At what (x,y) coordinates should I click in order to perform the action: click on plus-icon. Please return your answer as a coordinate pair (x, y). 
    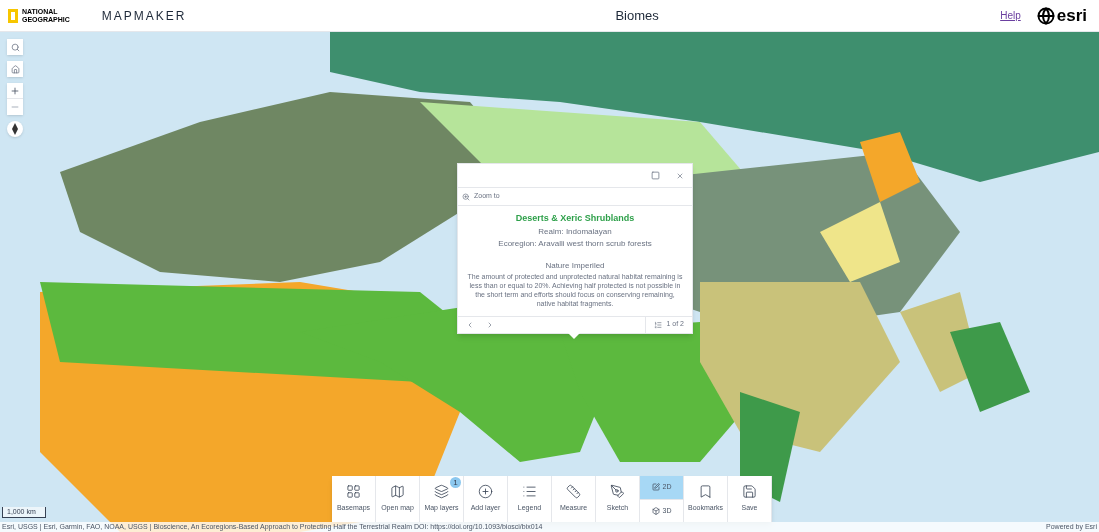
    Looking at the image, I should click on (15, 90).